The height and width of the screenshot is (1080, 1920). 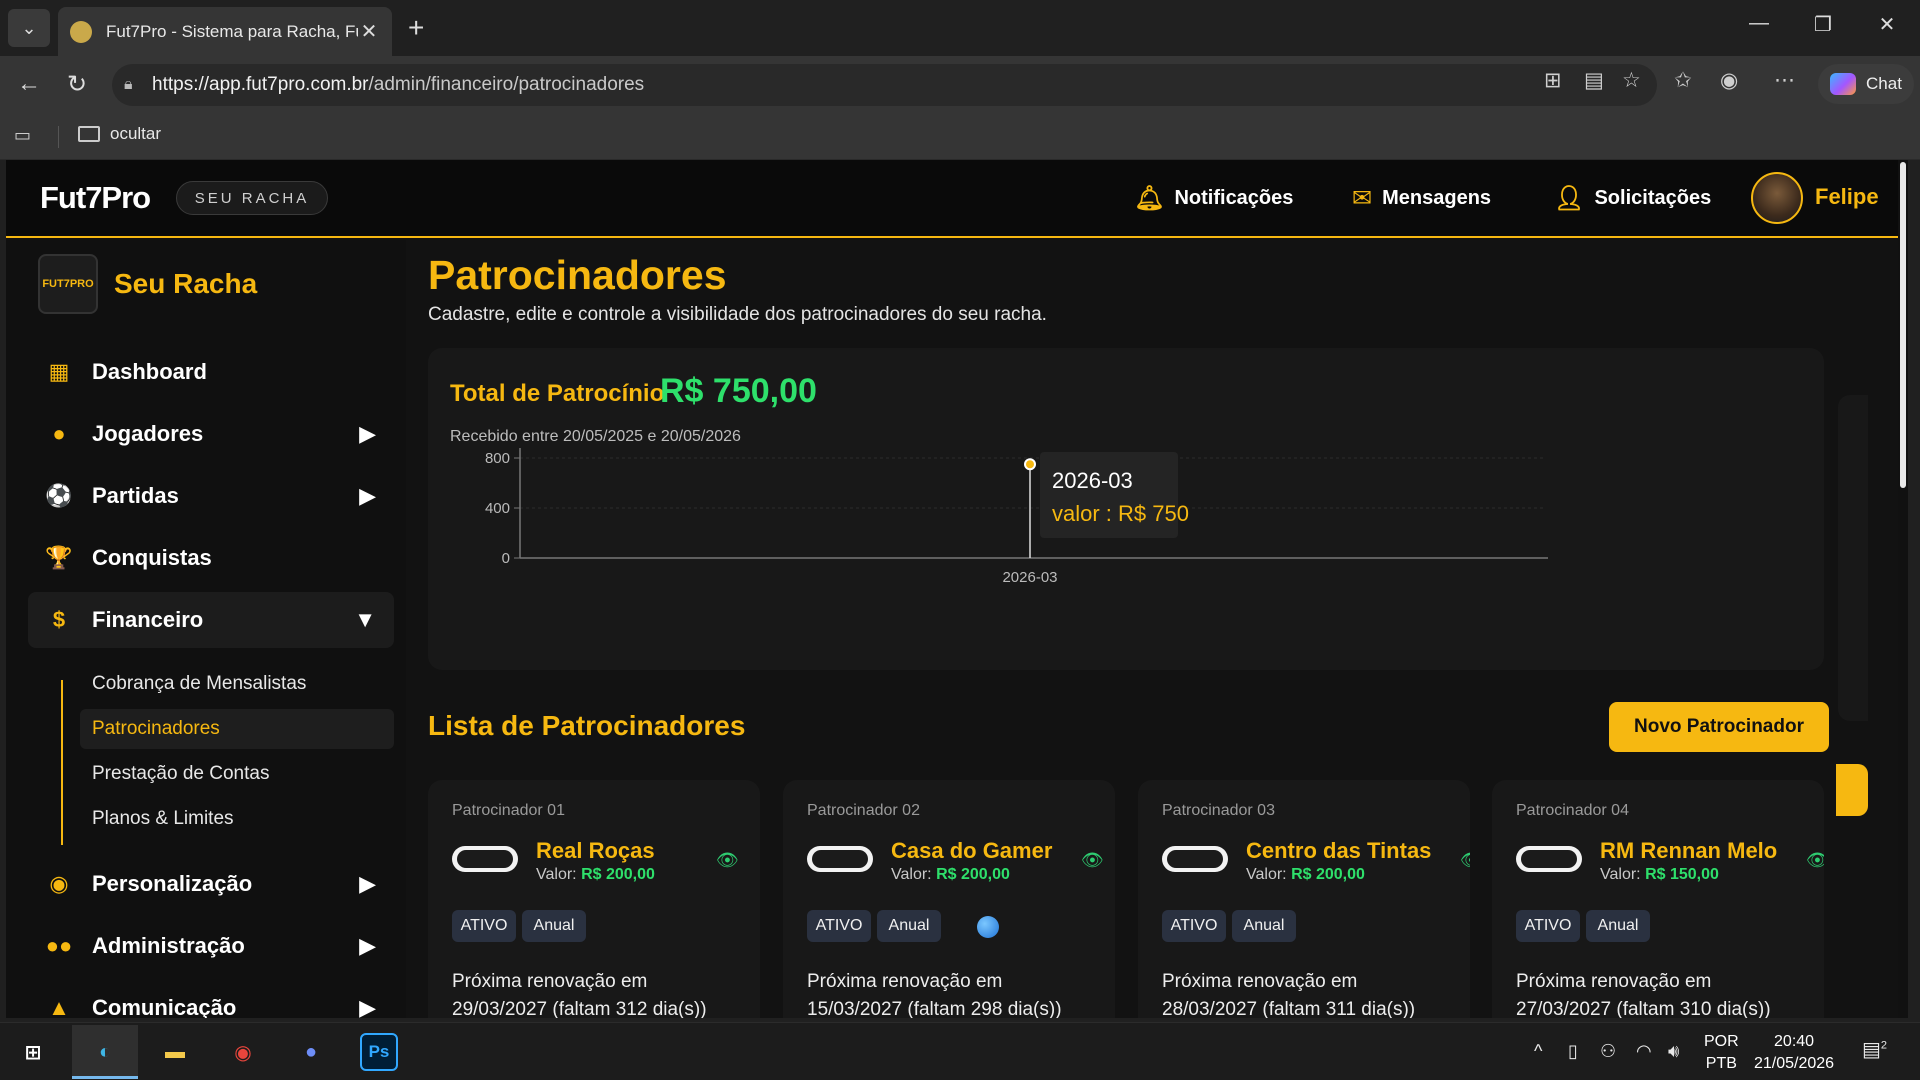 I want to click on renewal-date: 27/03/2027 (faltam 310 dia(s)), so click(x=1643, y=1008).